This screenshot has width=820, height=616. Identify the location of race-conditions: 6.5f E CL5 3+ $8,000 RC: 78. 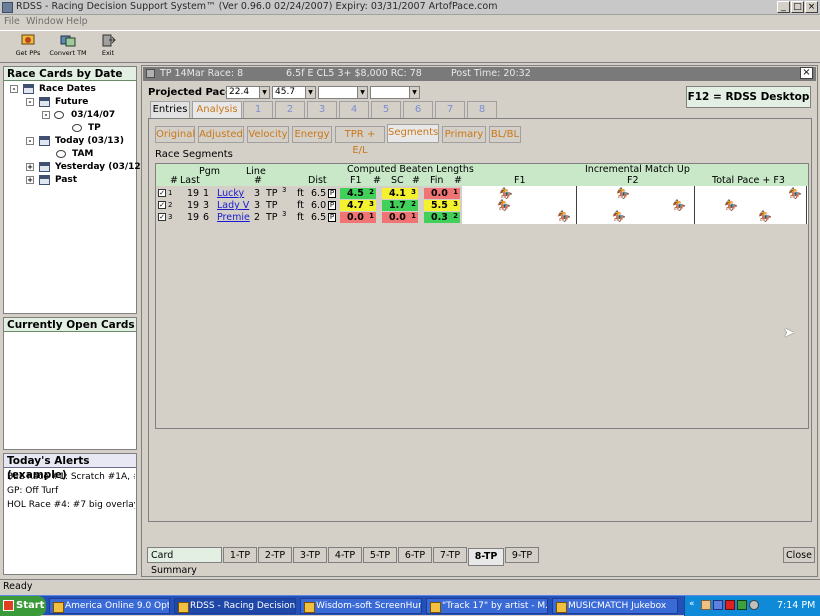
(354, 73).